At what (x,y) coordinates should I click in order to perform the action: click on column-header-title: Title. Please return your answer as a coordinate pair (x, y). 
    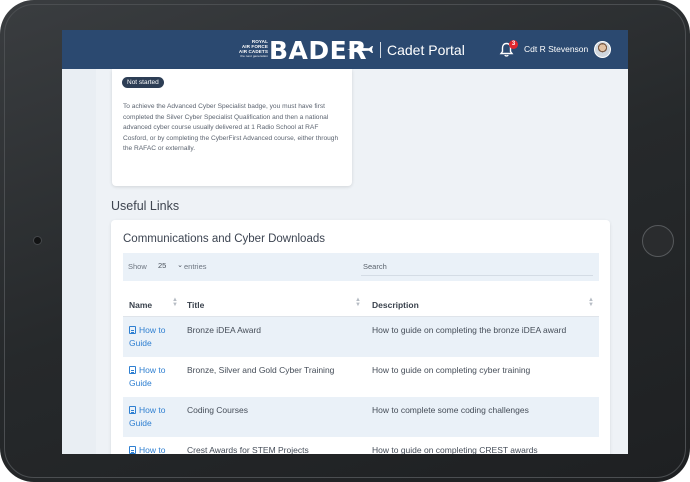
    Looking at the image, I should click on (195, 305).